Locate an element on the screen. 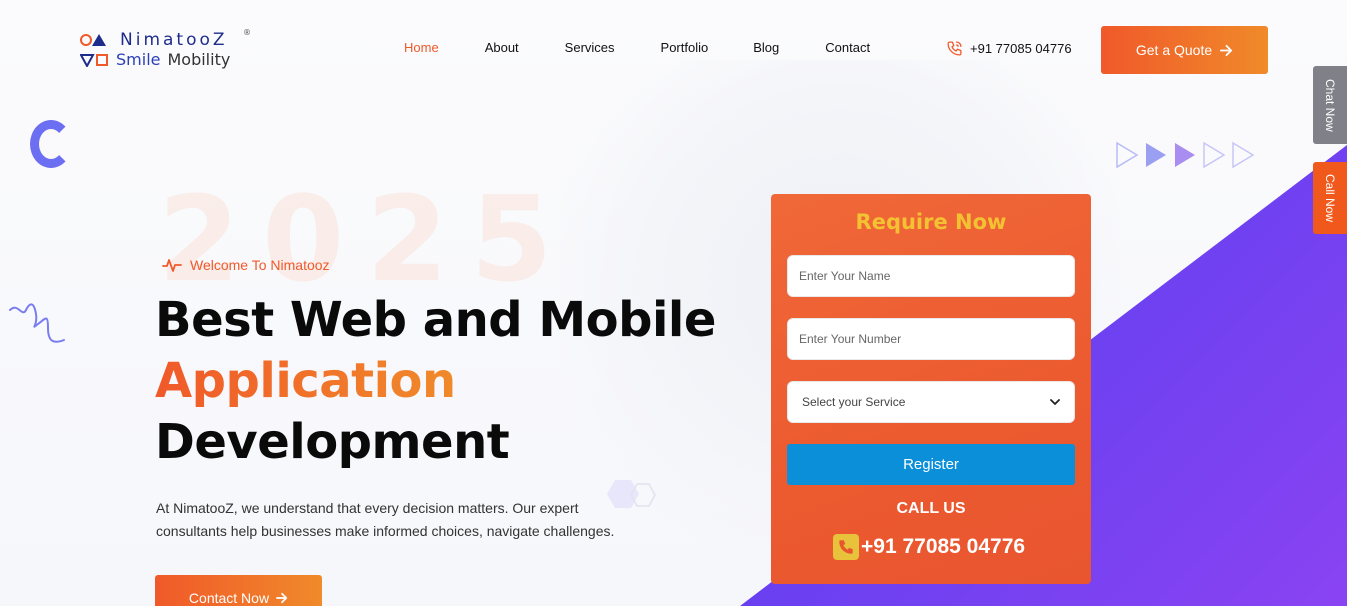 Image resolution: width=1347 pixels, height=606 pixels. logo-text-mobility: Mobility is located at coordinates (199, 59).